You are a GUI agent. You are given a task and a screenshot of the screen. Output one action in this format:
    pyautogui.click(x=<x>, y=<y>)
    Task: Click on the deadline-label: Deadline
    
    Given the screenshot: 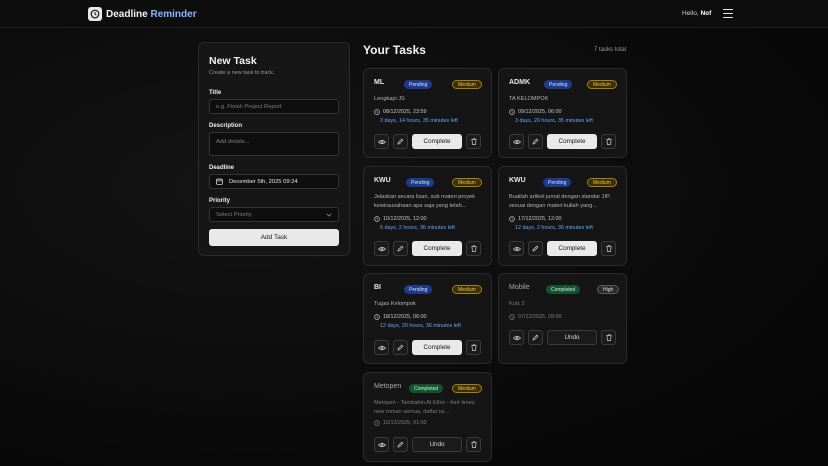 What is the action you would take?
    pyautogui.click(x=222, y=168)
    